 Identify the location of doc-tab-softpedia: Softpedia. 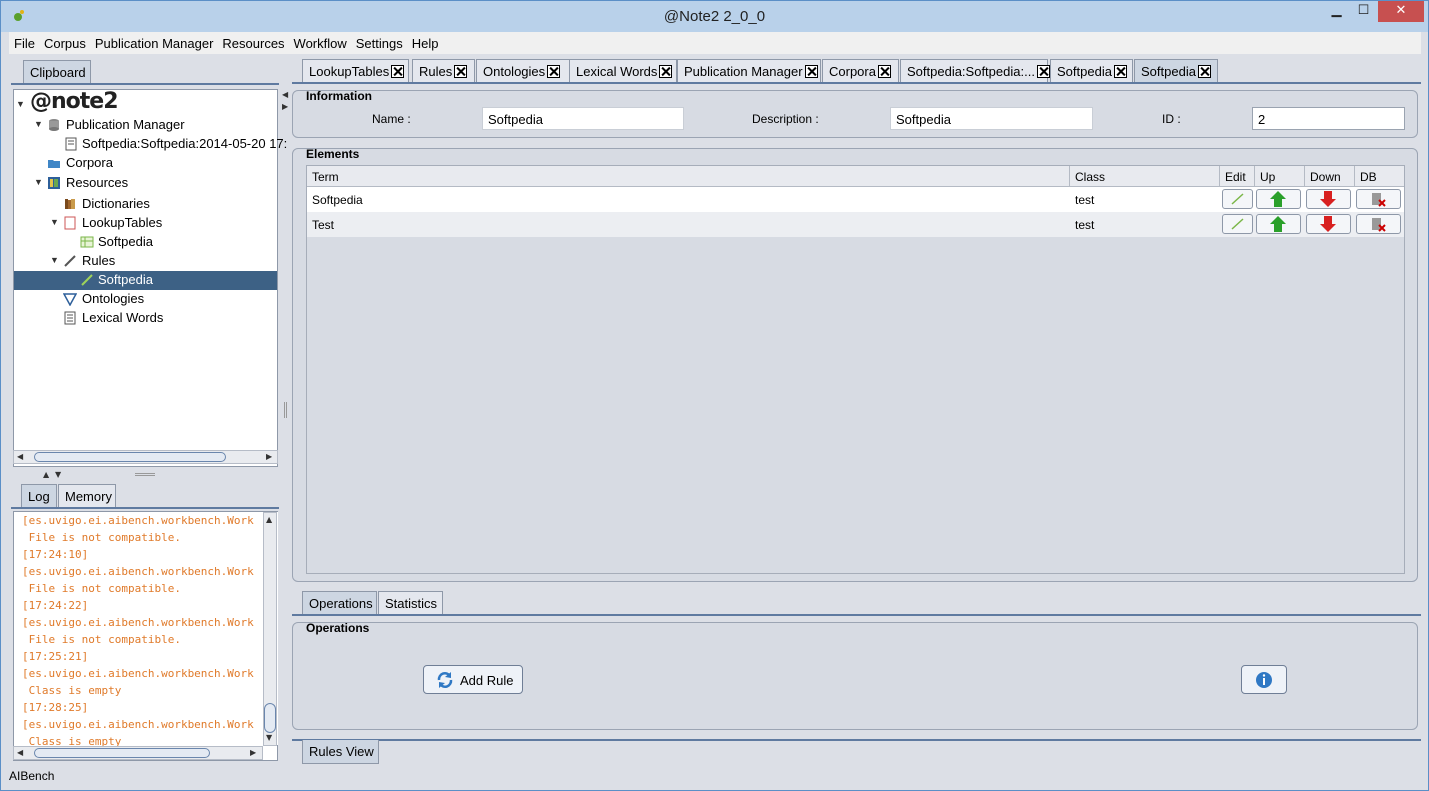
(1091, 71).